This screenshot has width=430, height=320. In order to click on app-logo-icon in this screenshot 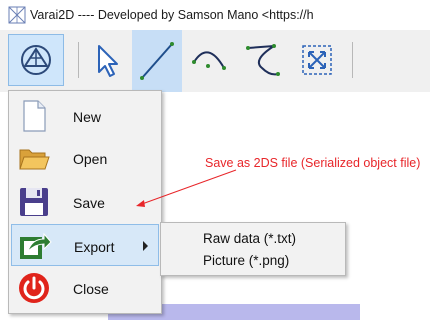, I will do `click(17, 15)`.